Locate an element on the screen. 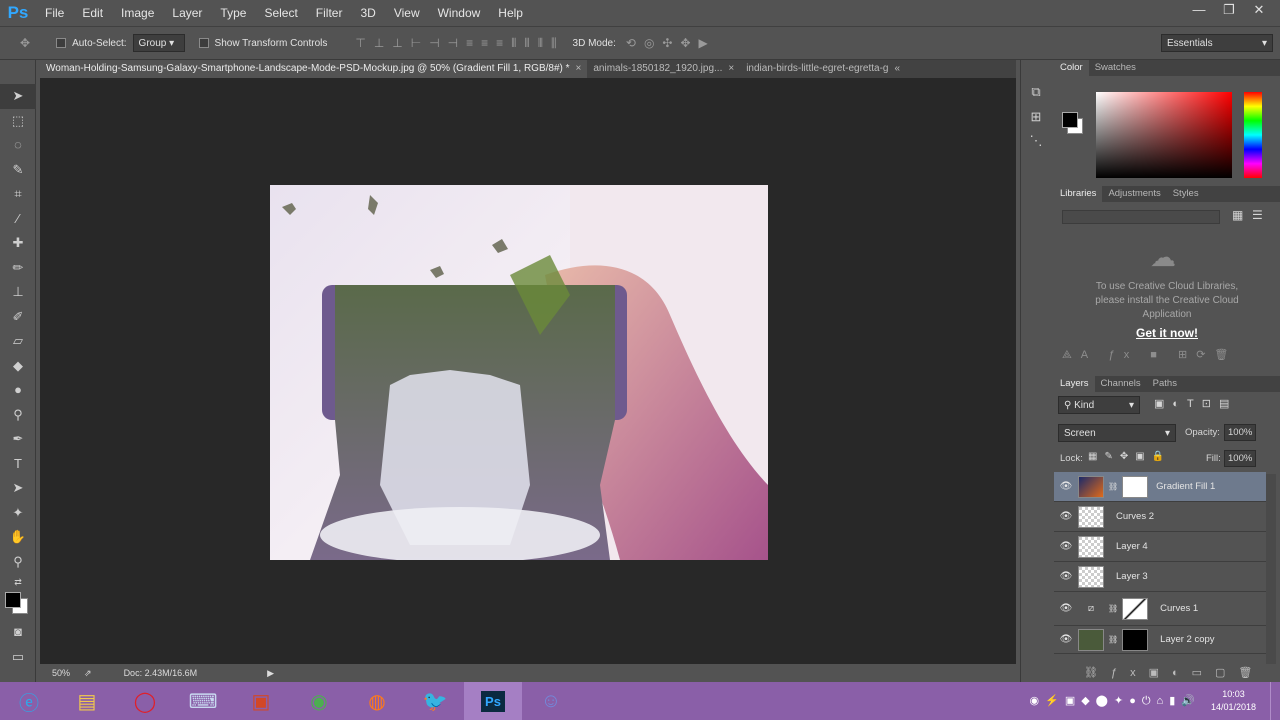  layer-row: 👁 ⛓ Layer 2 copy is located at coordinates (1160, 640).